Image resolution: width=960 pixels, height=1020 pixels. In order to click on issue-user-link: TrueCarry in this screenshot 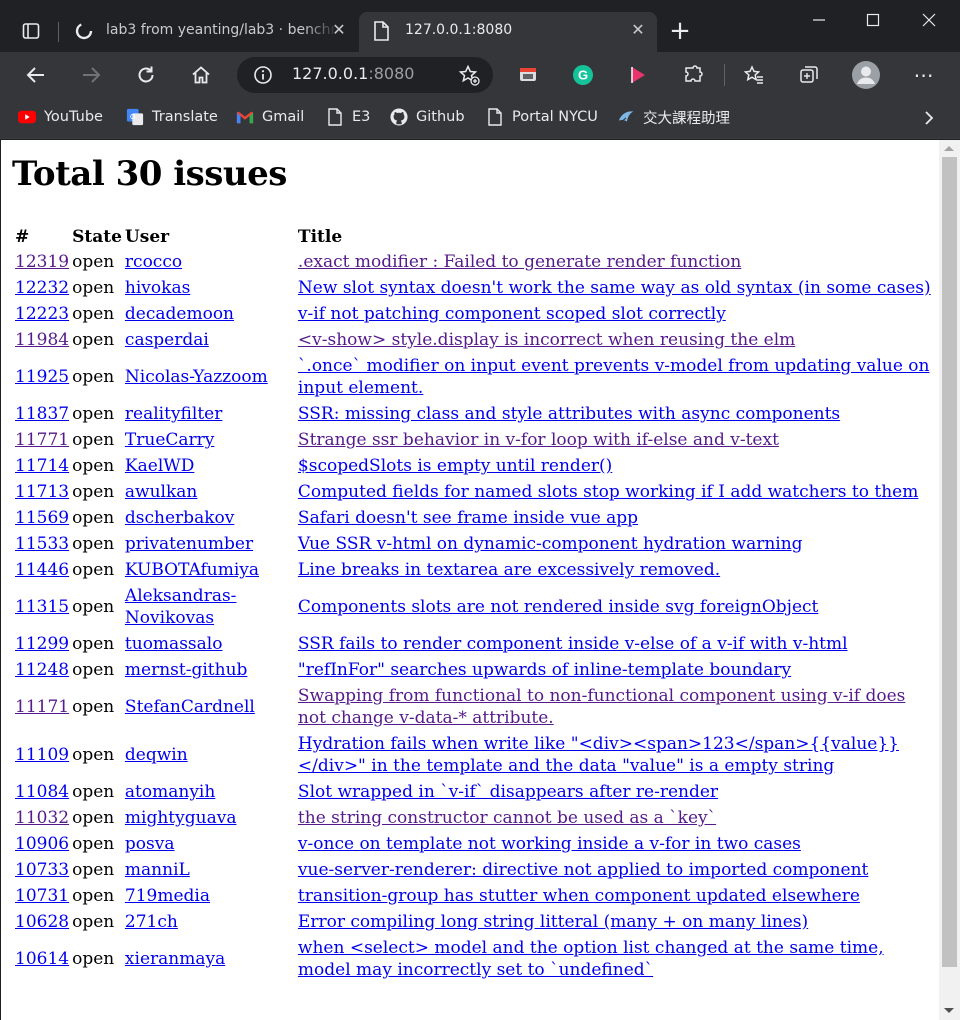, I will do `click(169, 440)`.